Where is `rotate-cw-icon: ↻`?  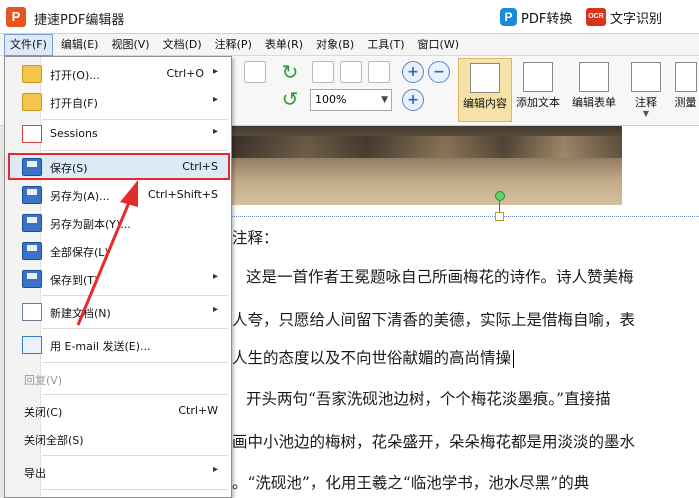 rotate-cw-icon: ↻ is located at coordinates (290, 72).